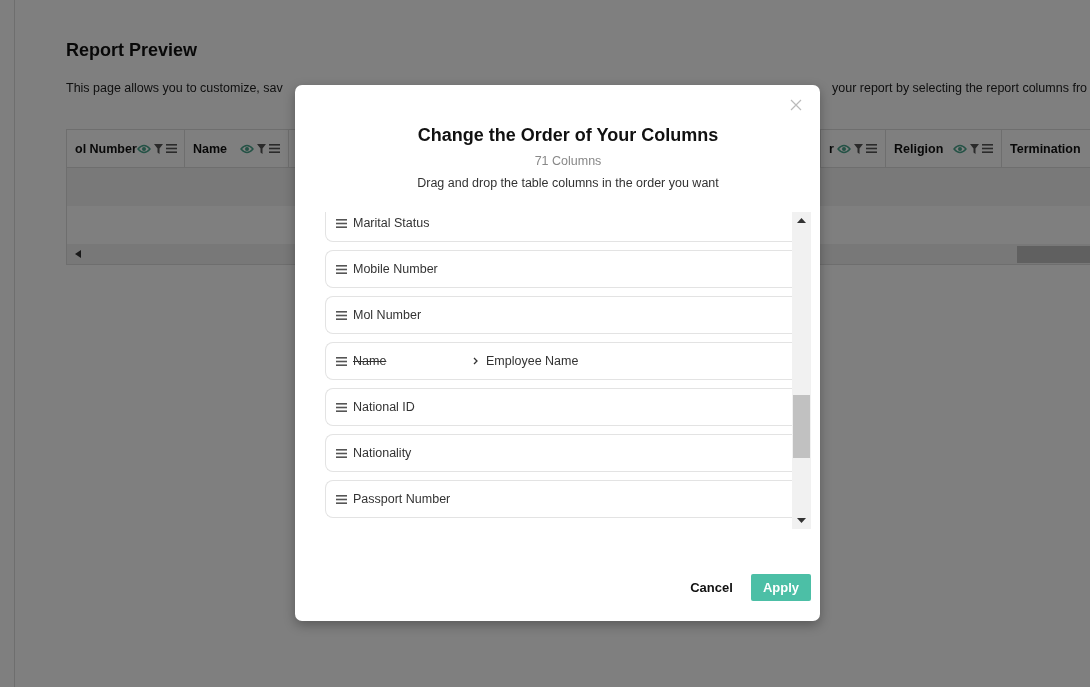 The image size is (1090, 687). I want to click on cancel-button: Cancel, so click(711, 587).